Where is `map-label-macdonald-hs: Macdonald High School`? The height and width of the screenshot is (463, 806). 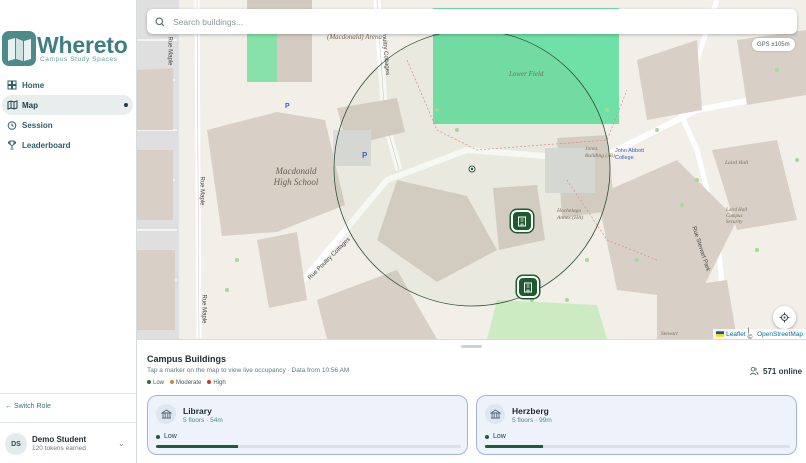
map-label-macdonald-hs: Macdonald High School is located at coordinates (296, 176).